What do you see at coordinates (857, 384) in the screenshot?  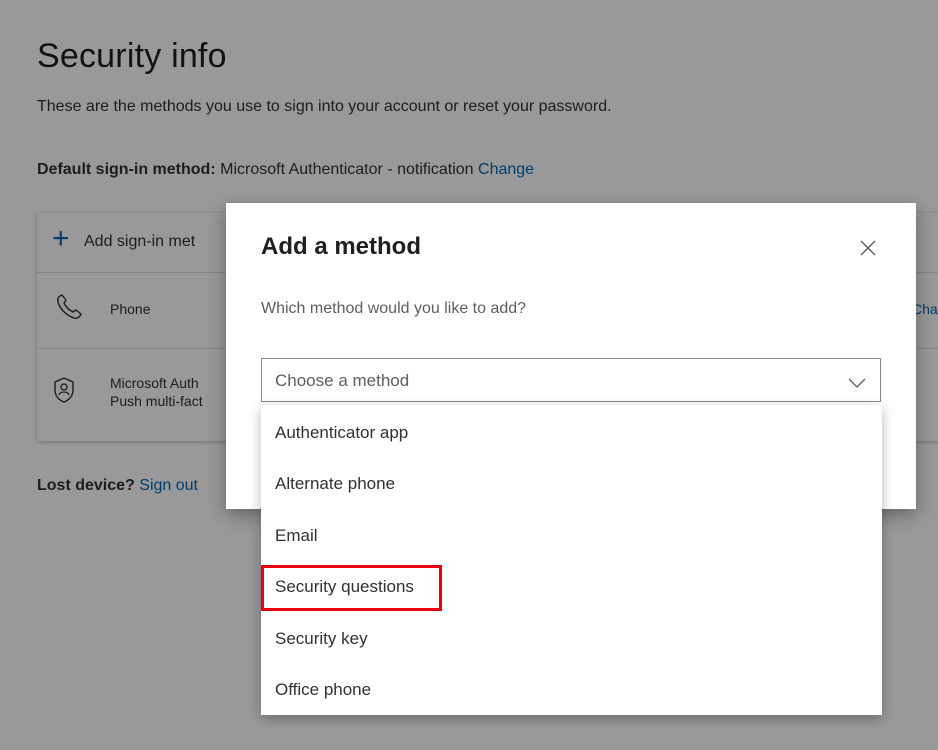 I see `chevron-down-icon` at bounding box center [857, 384].